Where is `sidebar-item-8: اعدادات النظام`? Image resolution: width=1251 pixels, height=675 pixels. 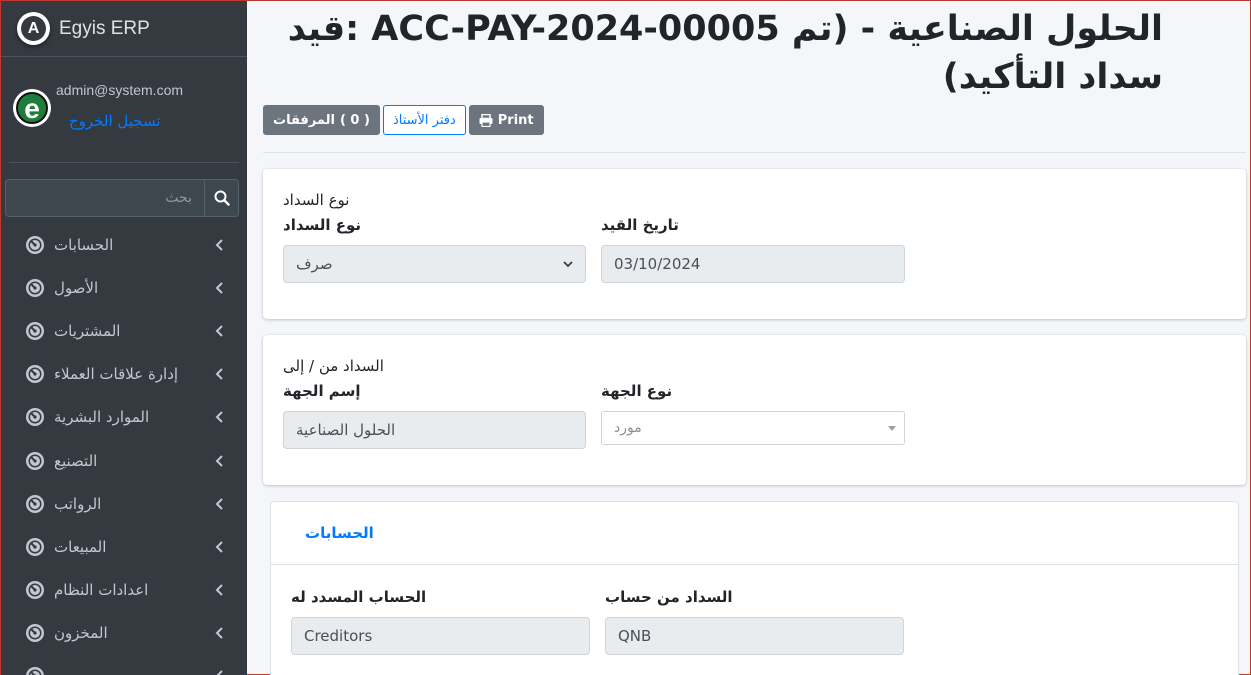 sidebar-item-8: اعدادات النظام is located at coordinates (124, 590).